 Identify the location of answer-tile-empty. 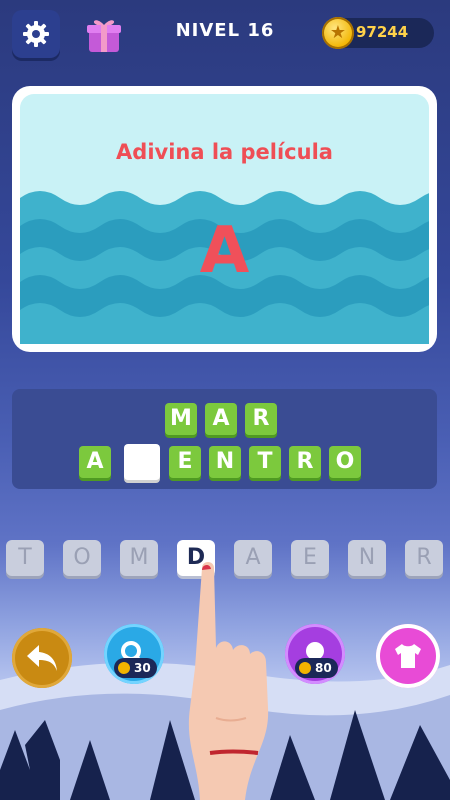
(142, 462).